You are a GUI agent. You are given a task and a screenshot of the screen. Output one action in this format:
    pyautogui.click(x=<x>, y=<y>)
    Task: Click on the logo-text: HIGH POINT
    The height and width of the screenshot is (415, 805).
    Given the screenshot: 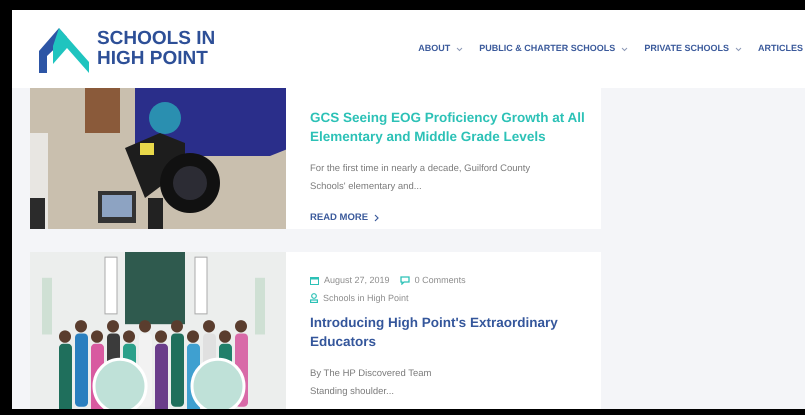 What is the action you would take?
    pyautogui.click(x=153, y=59)
    